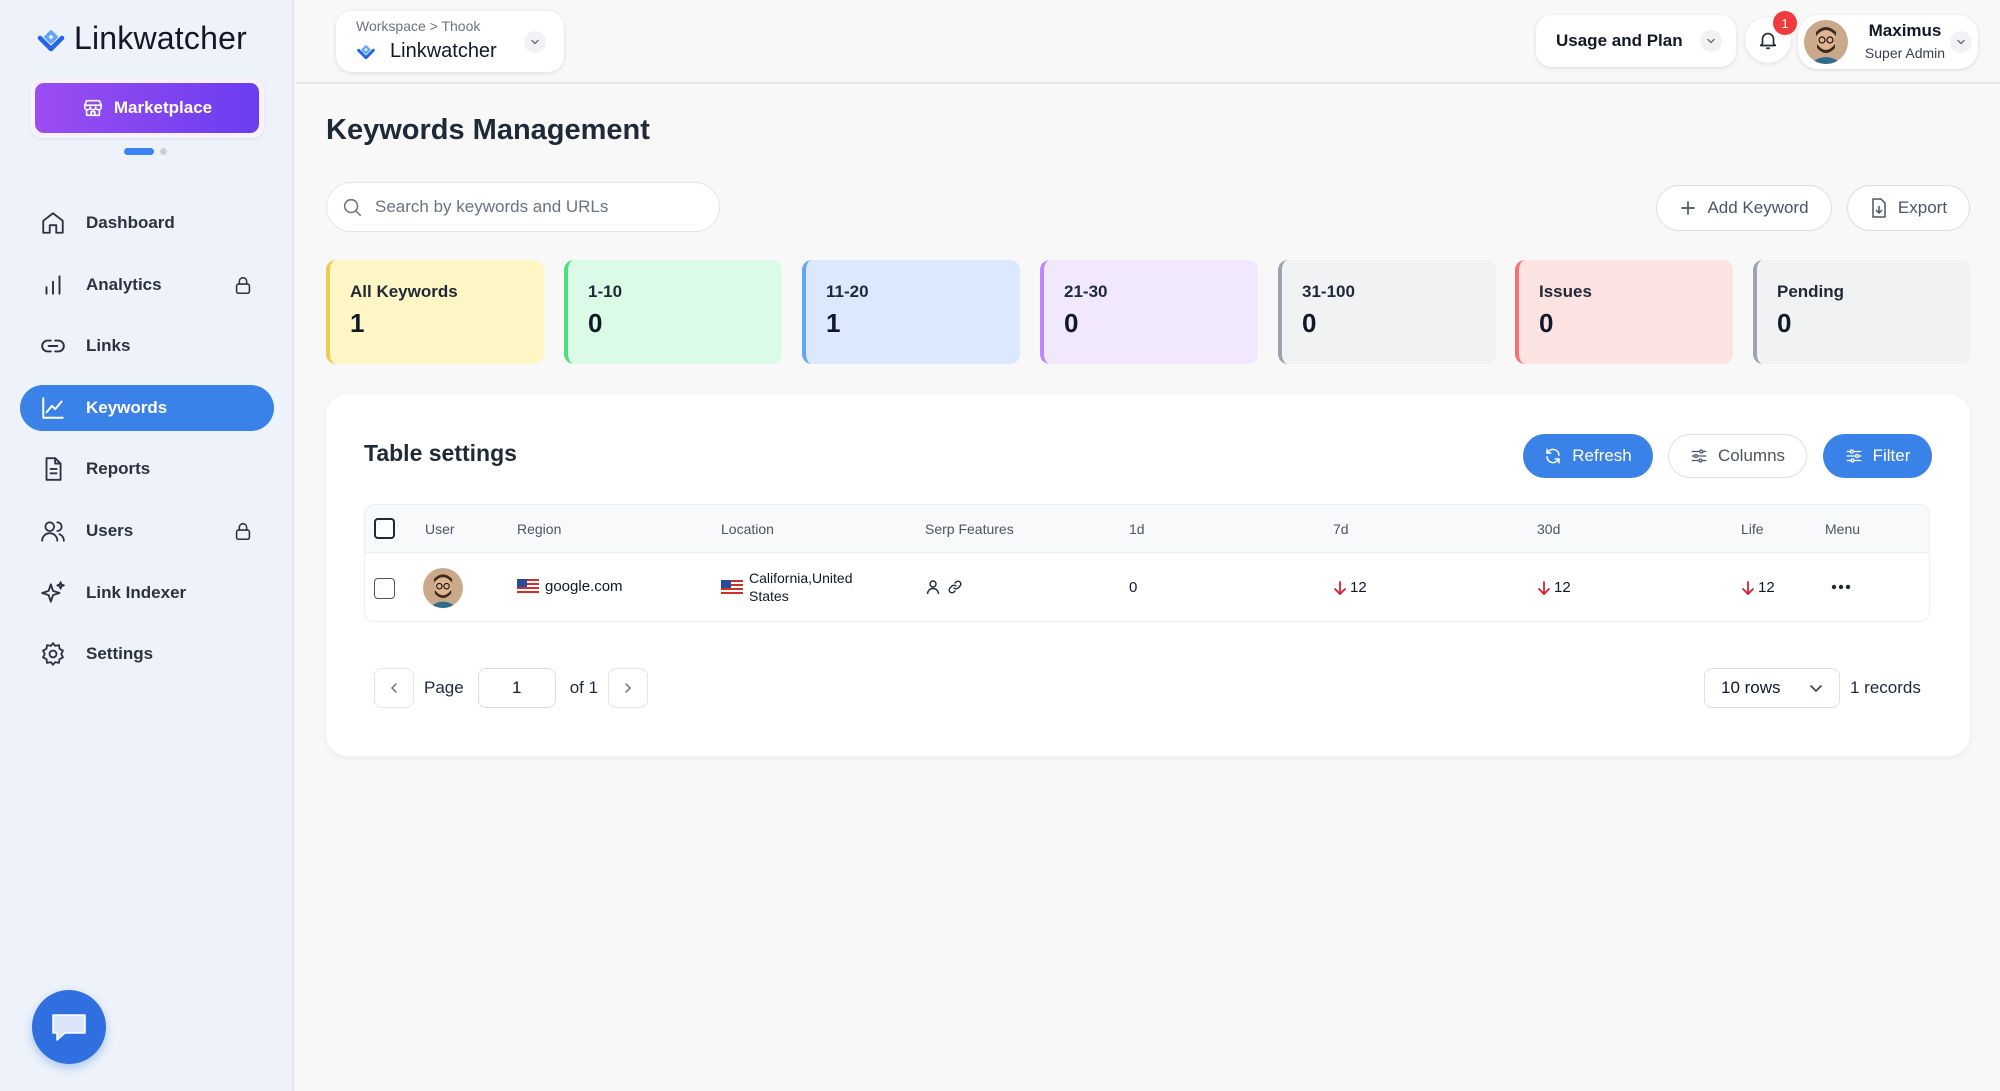 This screenshot has width=2000, height=1091. I want to click on filter-button: Filter, so click(1877, 456).